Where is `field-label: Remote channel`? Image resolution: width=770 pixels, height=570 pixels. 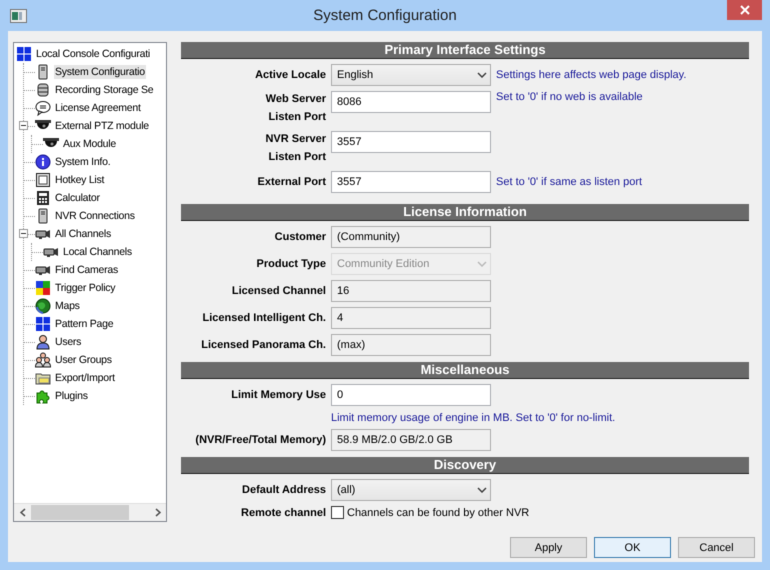 field-label: Remote channel is located at coordinates (283, 512).